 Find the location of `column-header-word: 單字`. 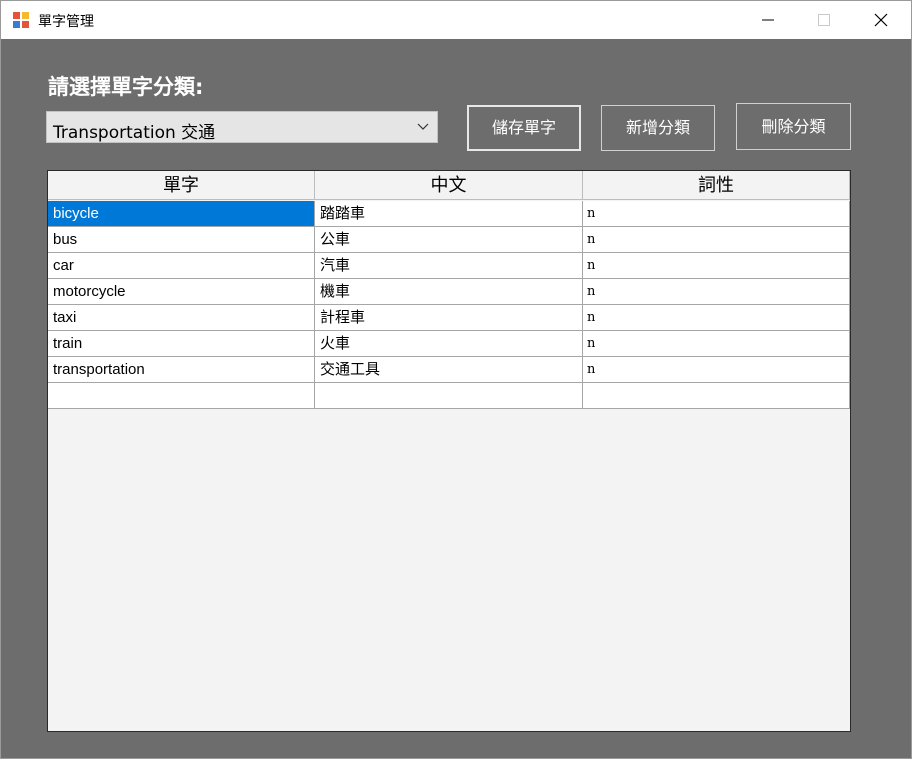

column-header-word: 單字 is located at coordinates (181, 185).